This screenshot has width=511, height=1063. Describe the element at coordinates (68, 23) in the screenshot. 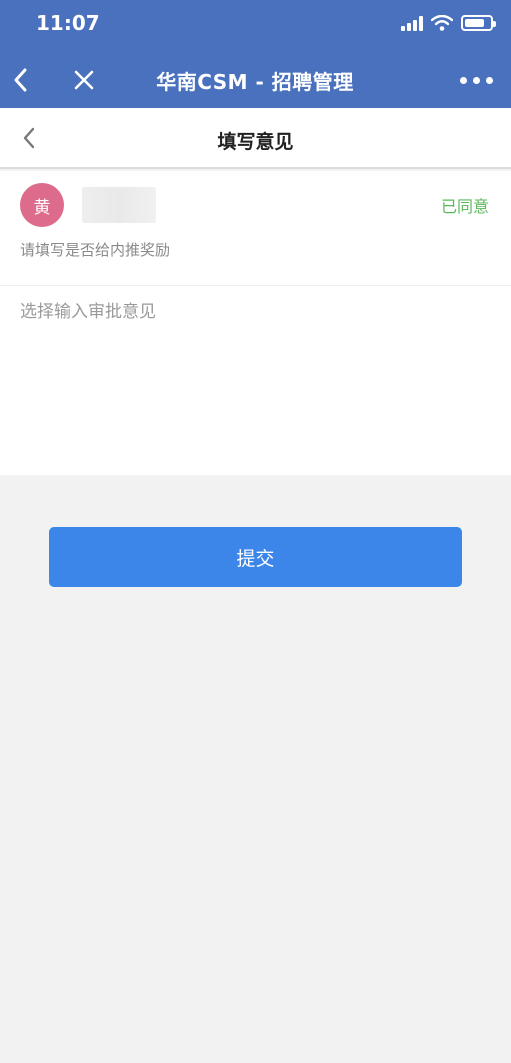

I see `status-time: 11:07` at that location.